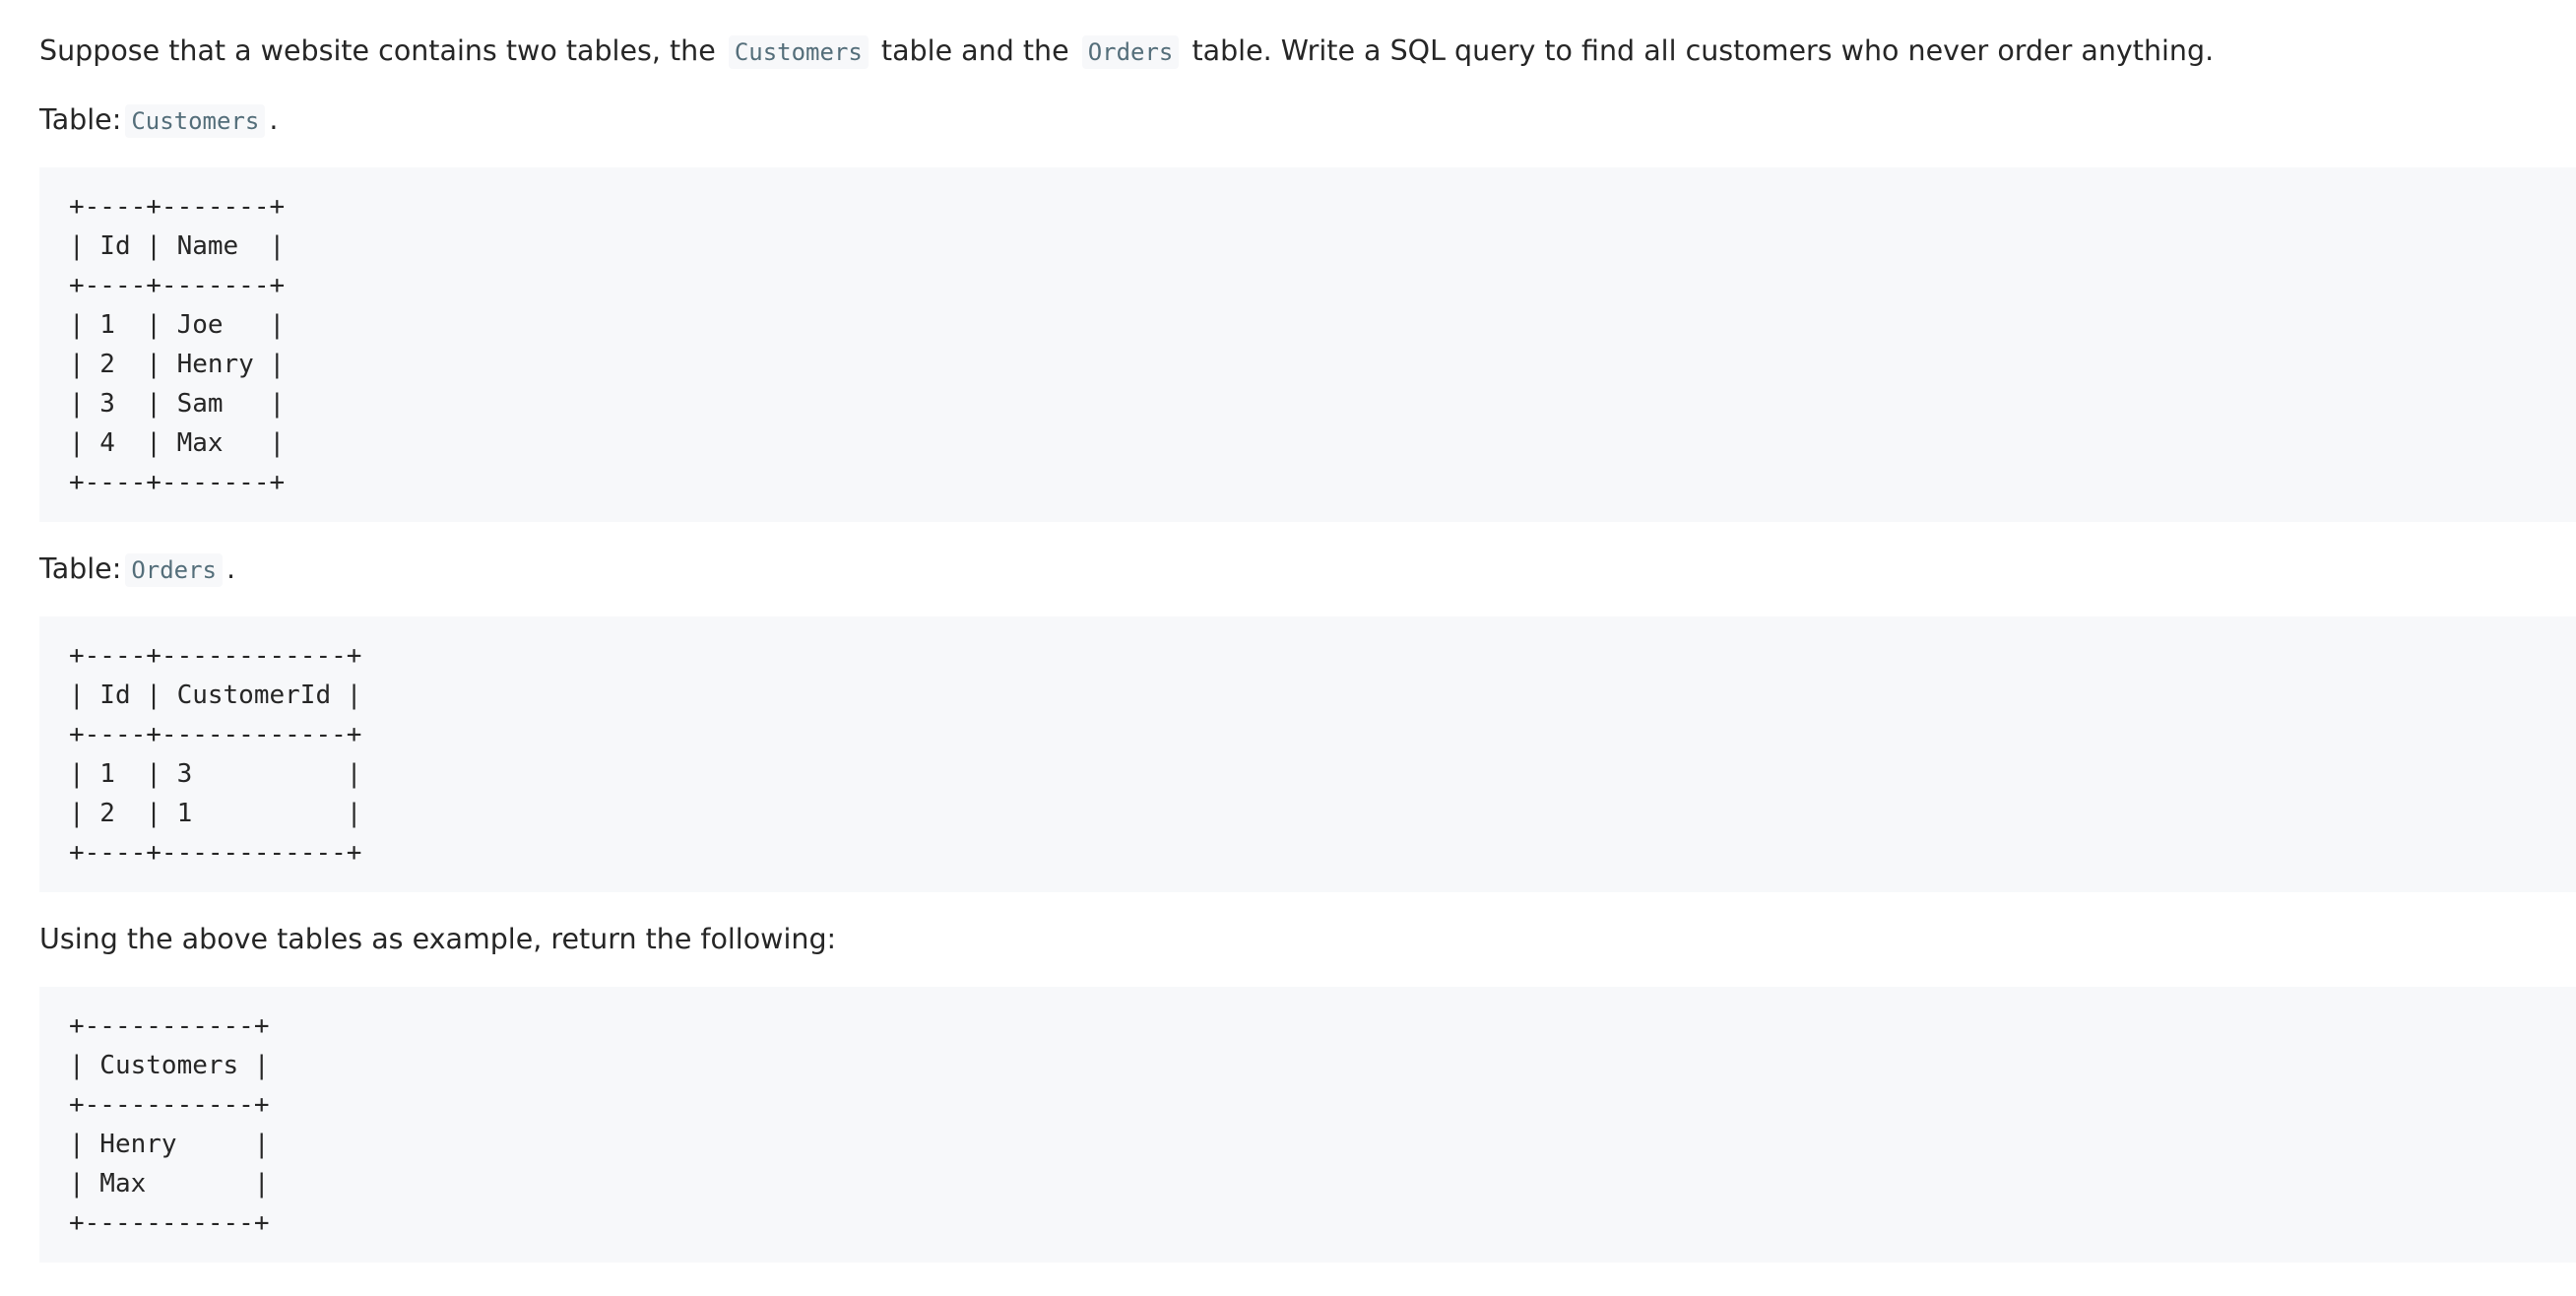 The image size is (2576, 1296). What do you see at coordinates (177, 364) in the screenshot?
I see `customers-table-line: | 2 | Henry |` at bounding box center [177, 364].